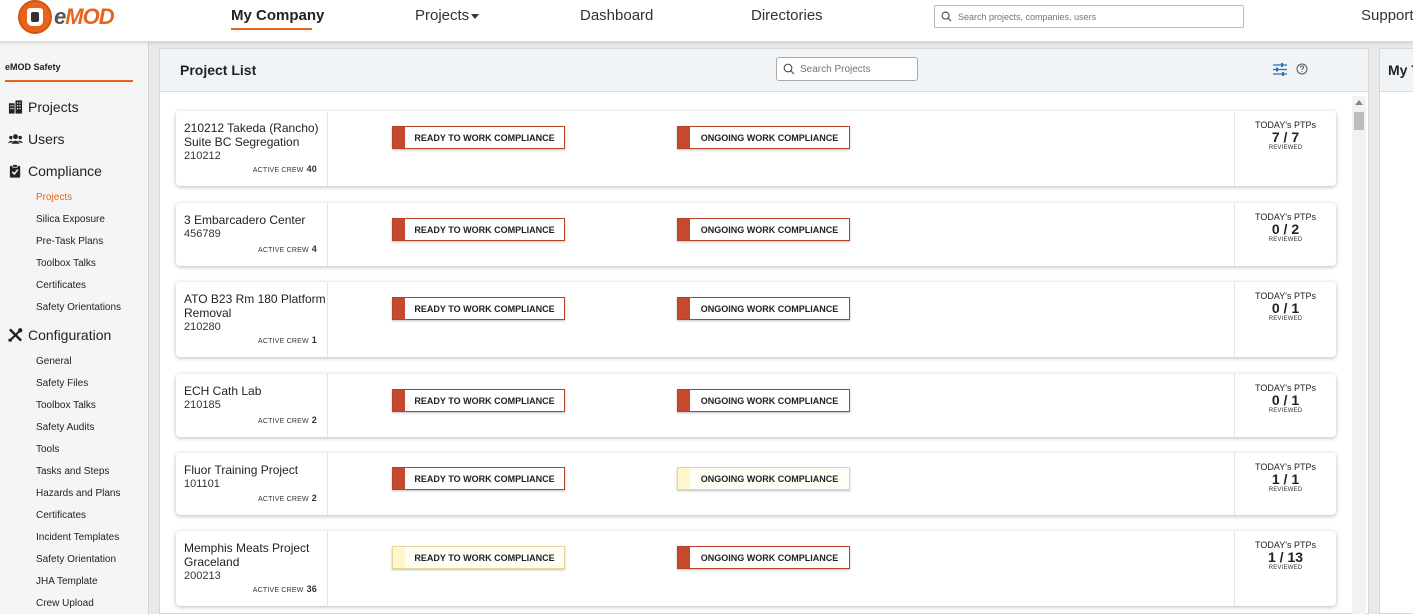 This screenshot has height=614, width=1413. Describe the element at coordinates (1280, 69) in the screenshot. I see `filter-sliders-icon` at that location.